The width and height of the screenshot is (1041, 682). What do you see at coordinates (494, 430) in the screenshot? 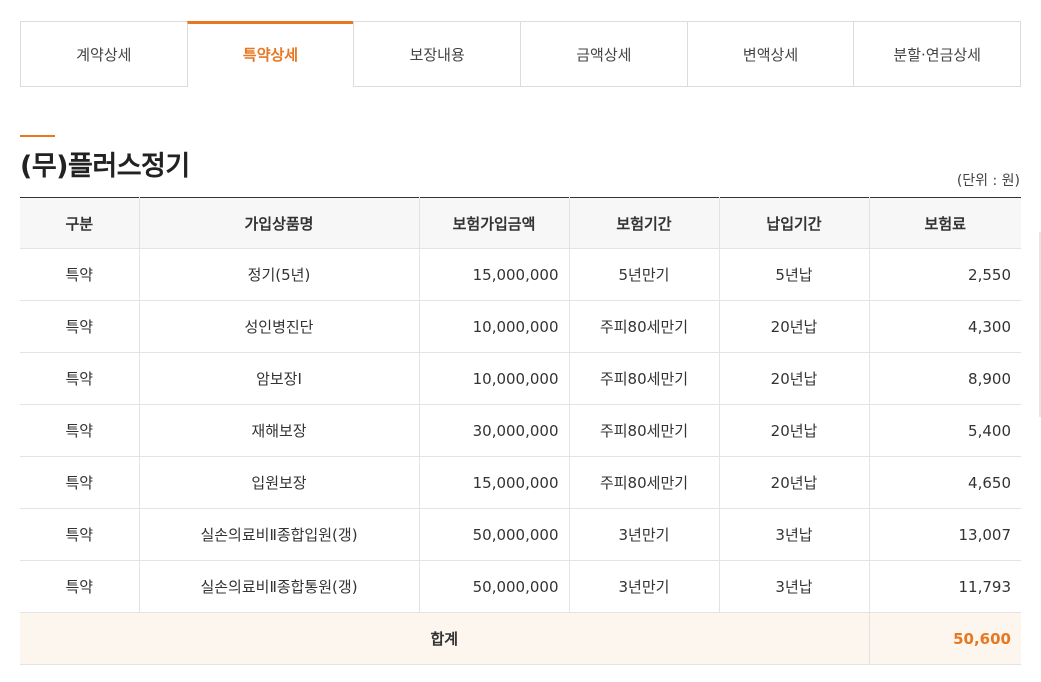
I see `cell-insured-amount: 30,000,000` at bounding box center [494, 430].